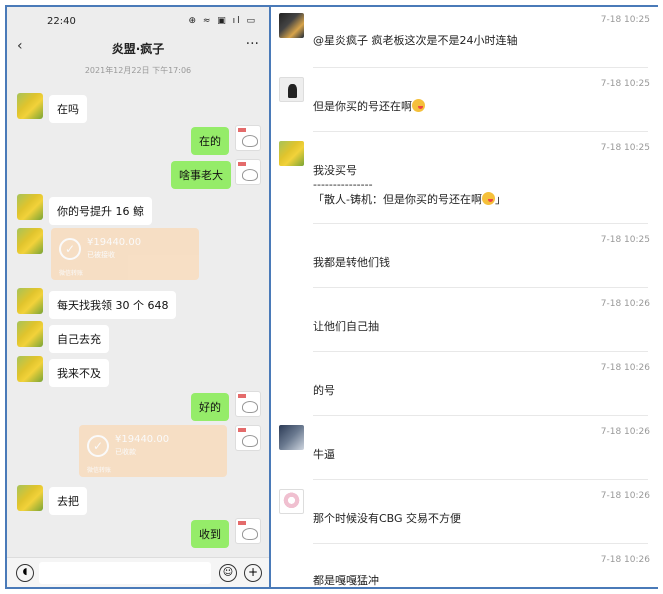 The image size is (663, 594). I want to click on input-bar: ◖ ☺ +, so click(138, 572).